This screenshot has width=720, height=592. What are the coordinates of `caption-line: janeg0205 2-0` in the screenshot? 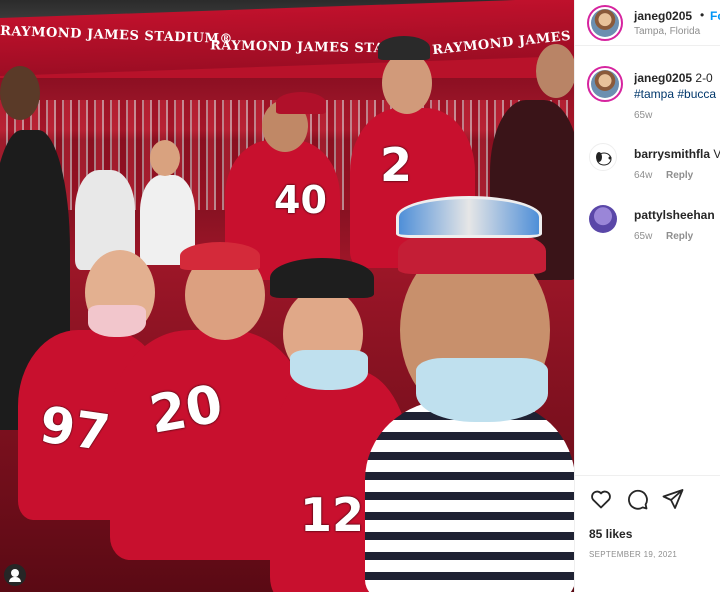 It's located at (673, 78).